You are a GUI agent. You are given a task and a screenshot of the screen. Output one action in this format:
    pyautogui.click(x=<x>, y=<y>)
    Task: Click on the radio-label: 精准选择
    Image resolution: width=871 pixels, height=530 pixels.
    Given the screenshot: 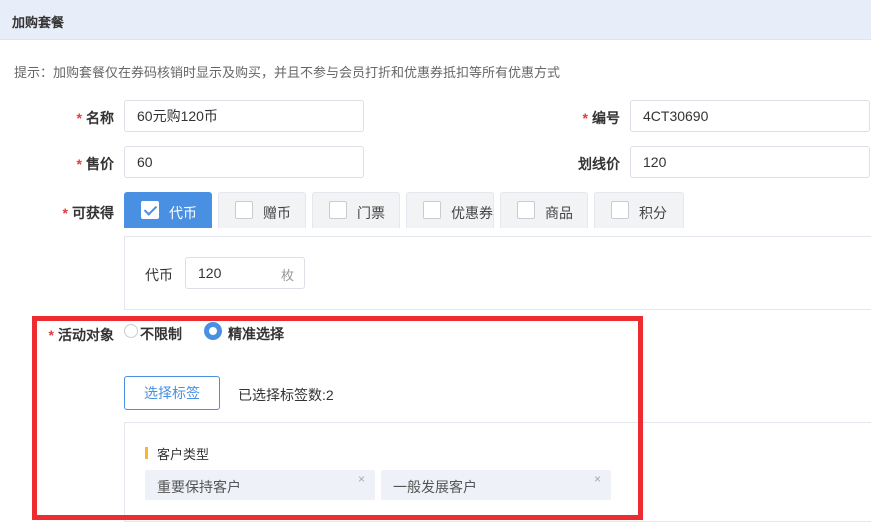 What is the action you would take?
    pyautogui.click(x=256, y=334)
    